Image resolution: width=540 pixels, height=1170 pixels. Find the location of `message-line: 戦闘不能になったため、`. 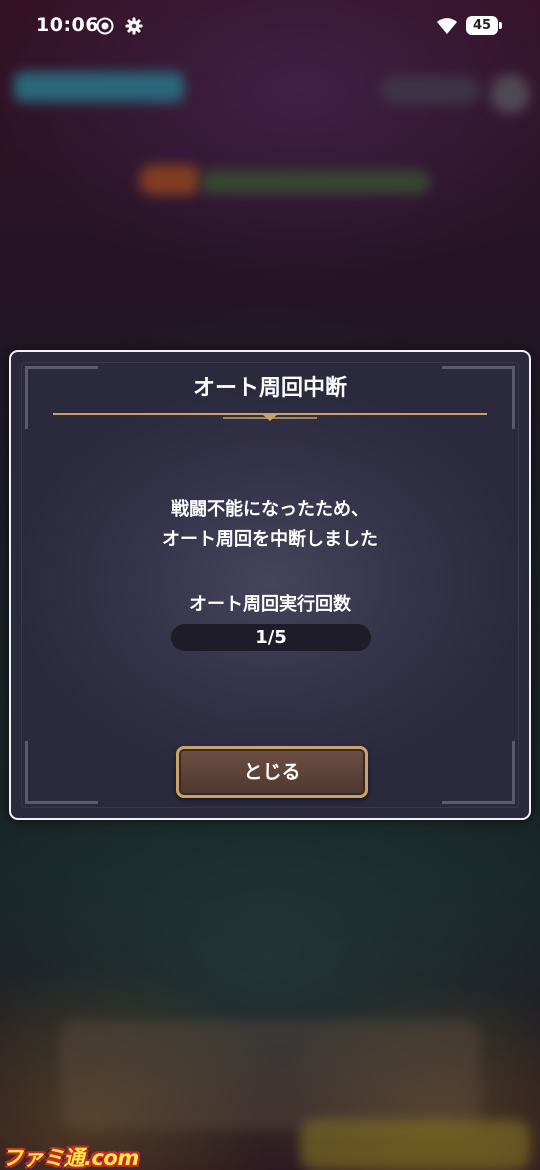

message-line: 戦闘不能になったため、 is located at coordinates (270, 509).